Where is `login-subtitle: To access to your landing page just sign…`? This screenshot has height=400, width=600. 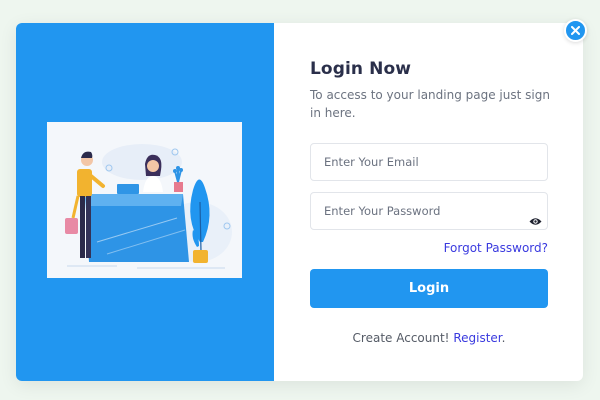
login-subtitle: To access to your landing page just sign… is located at coordinates (430, 104).